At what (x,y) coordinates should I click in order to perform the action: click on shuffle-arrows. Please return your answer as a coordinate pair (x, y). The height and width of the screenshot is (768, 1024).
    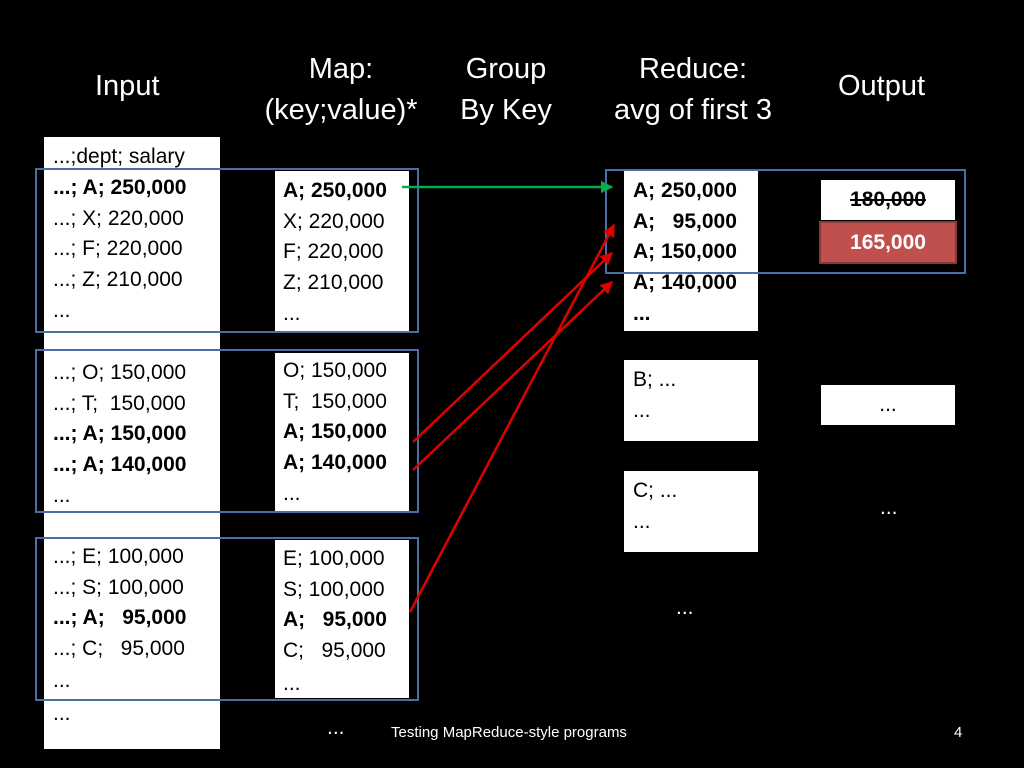
    Looking at the image, I should click on (509, 396).